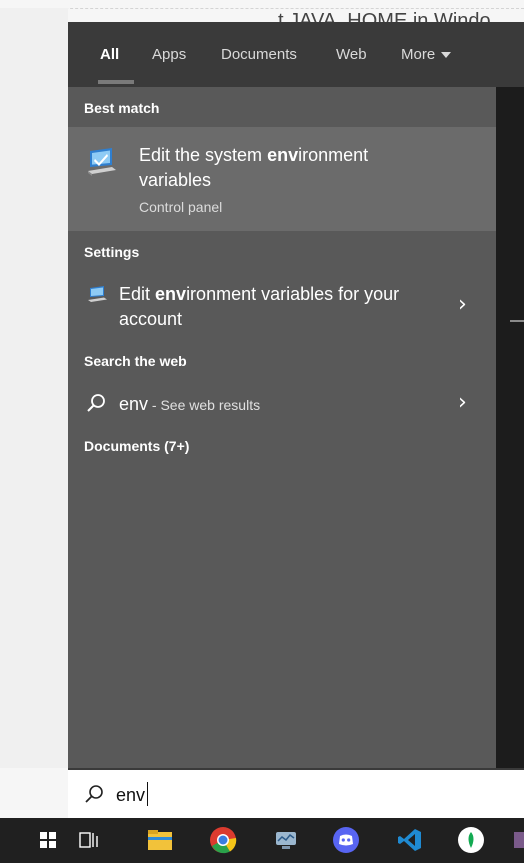 The width and height of the screenshot is (524, 863). I want to click on best-match-title: Edit the system environment variables, so click(289, 168).